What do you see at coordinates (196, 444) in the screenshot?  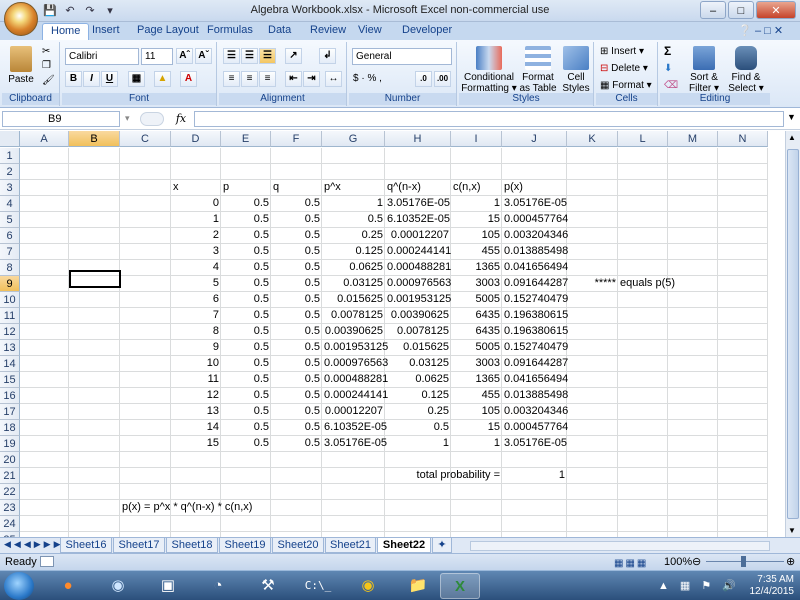 I see `data-cell: 15` at bounding box center [196, 444].